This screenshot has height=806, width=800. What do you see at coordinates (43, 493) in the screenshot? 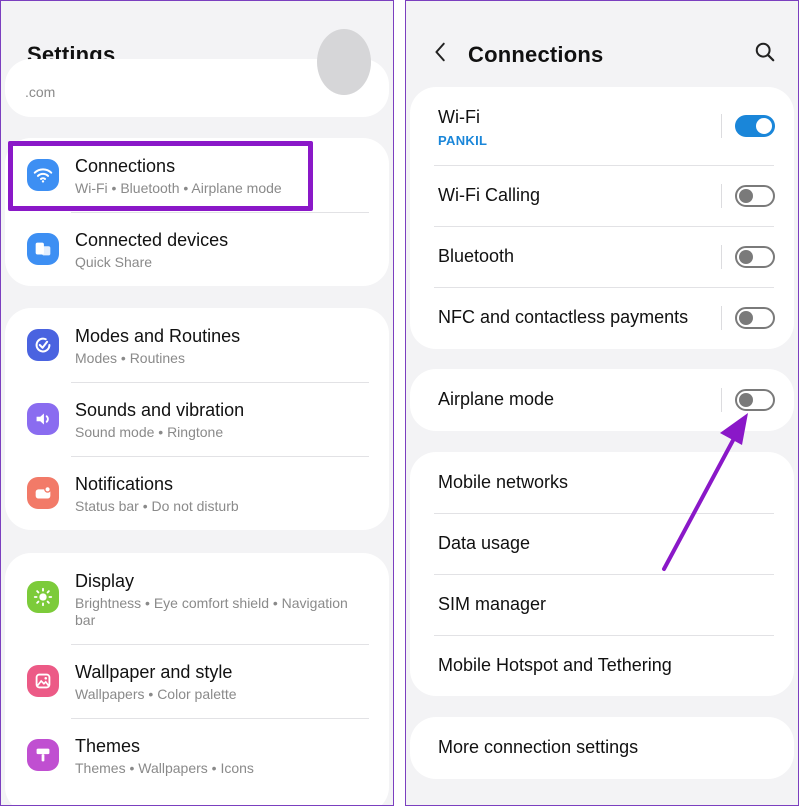
I see `notification-icon` at bounding box center [43, 493].